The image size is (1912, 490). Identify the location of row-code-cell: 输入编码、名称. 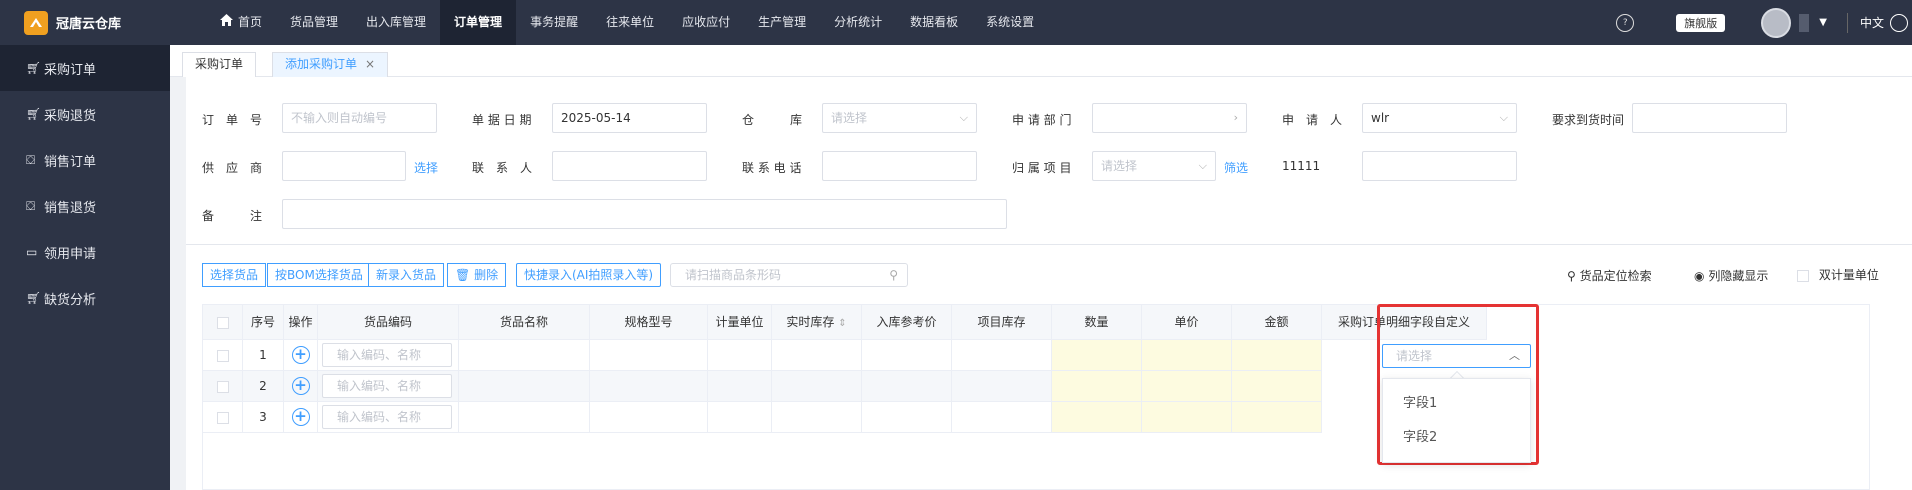
(388, 386).